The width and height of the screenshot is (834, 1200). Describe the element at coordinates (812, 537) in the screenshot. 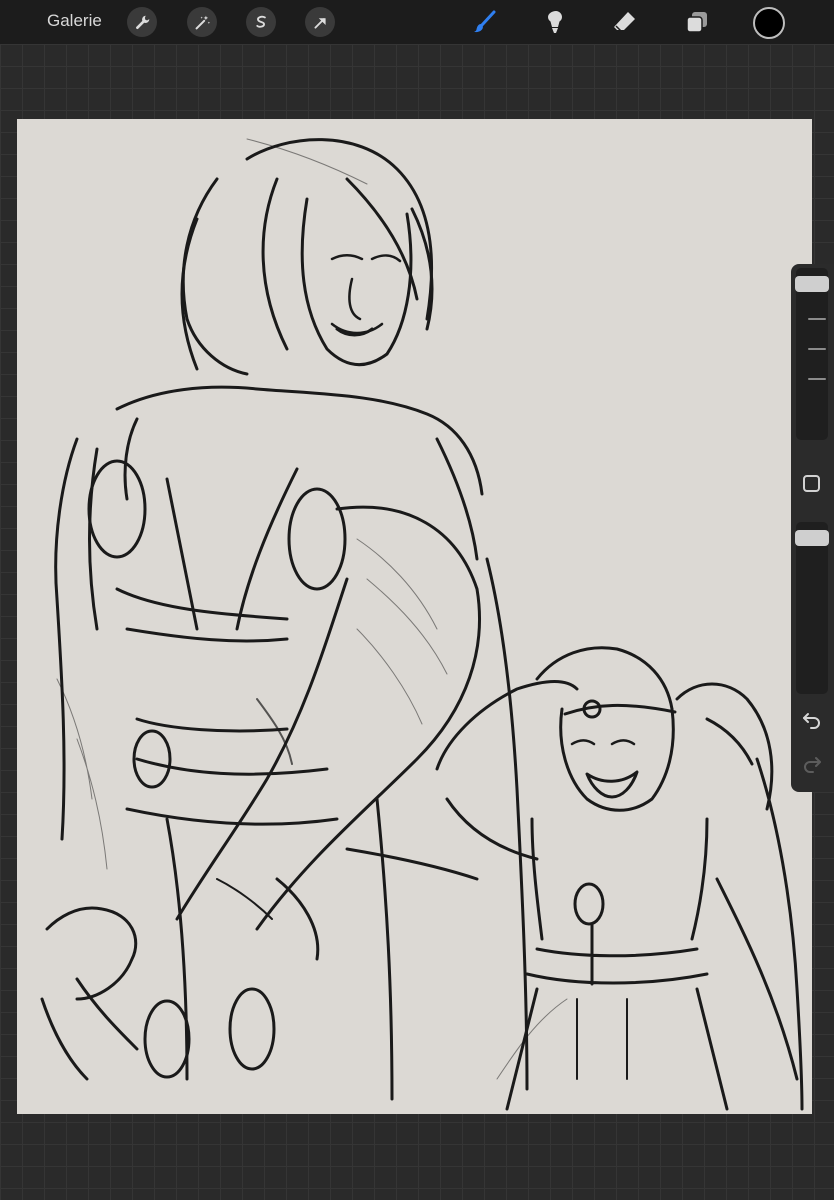

I see `opacity-thumb` at that location.